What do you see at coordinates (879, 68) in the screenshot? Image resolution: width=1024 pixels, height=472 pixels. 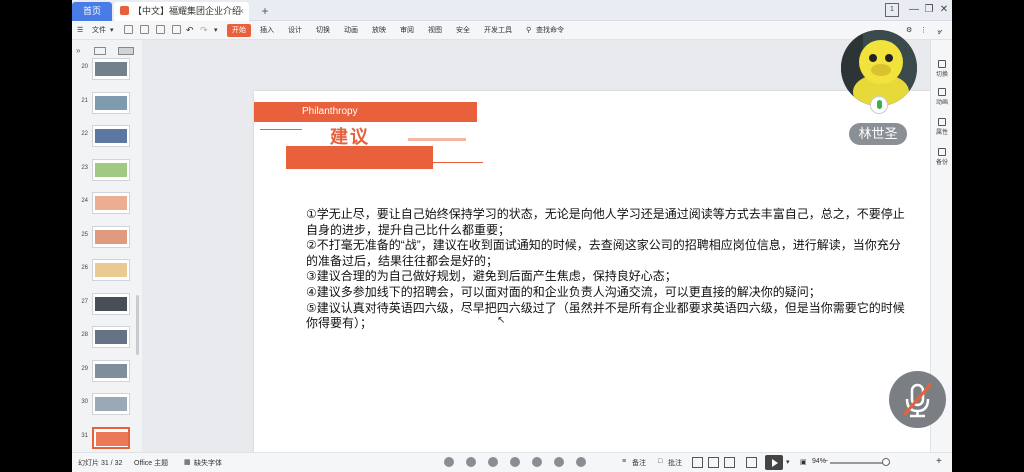 I see `participant-avatar` at bounding box center [879, 68].